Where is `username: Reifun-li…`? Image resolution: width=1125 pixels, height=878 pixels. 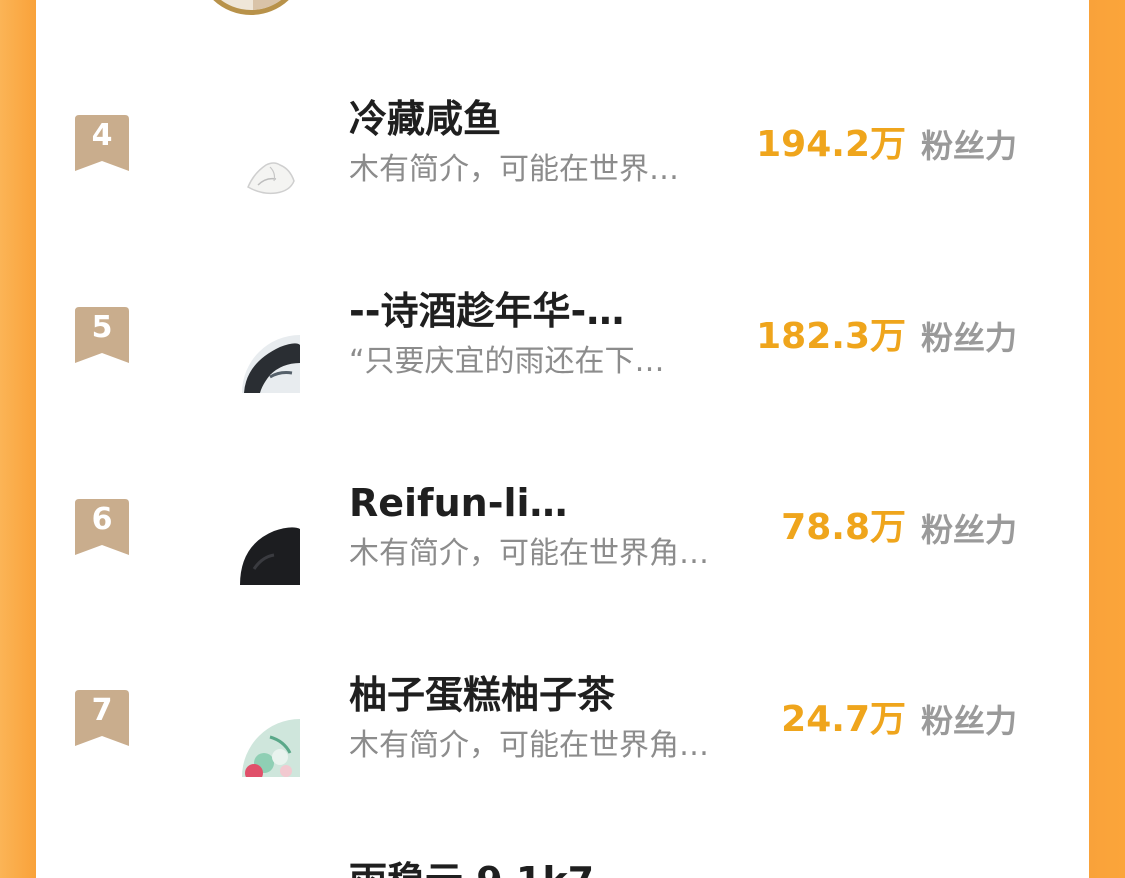
username: Reifun-li… is located at coordinates (458, 503).